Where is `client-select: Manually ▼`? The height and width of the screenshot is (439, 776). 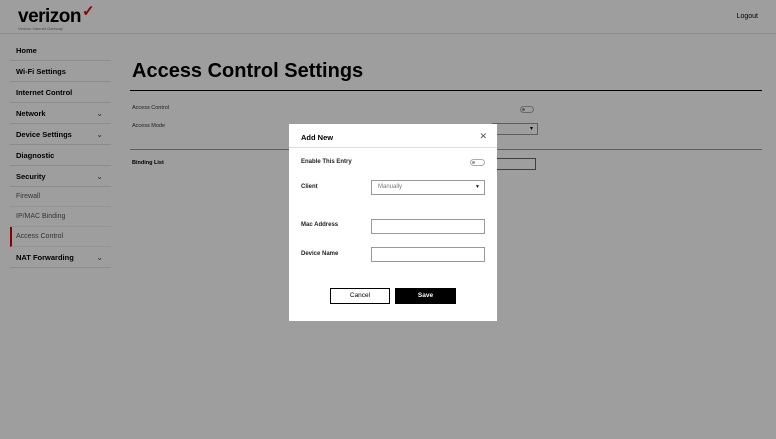 client-select: Manually ▼ is located at coordinates (428, 187).